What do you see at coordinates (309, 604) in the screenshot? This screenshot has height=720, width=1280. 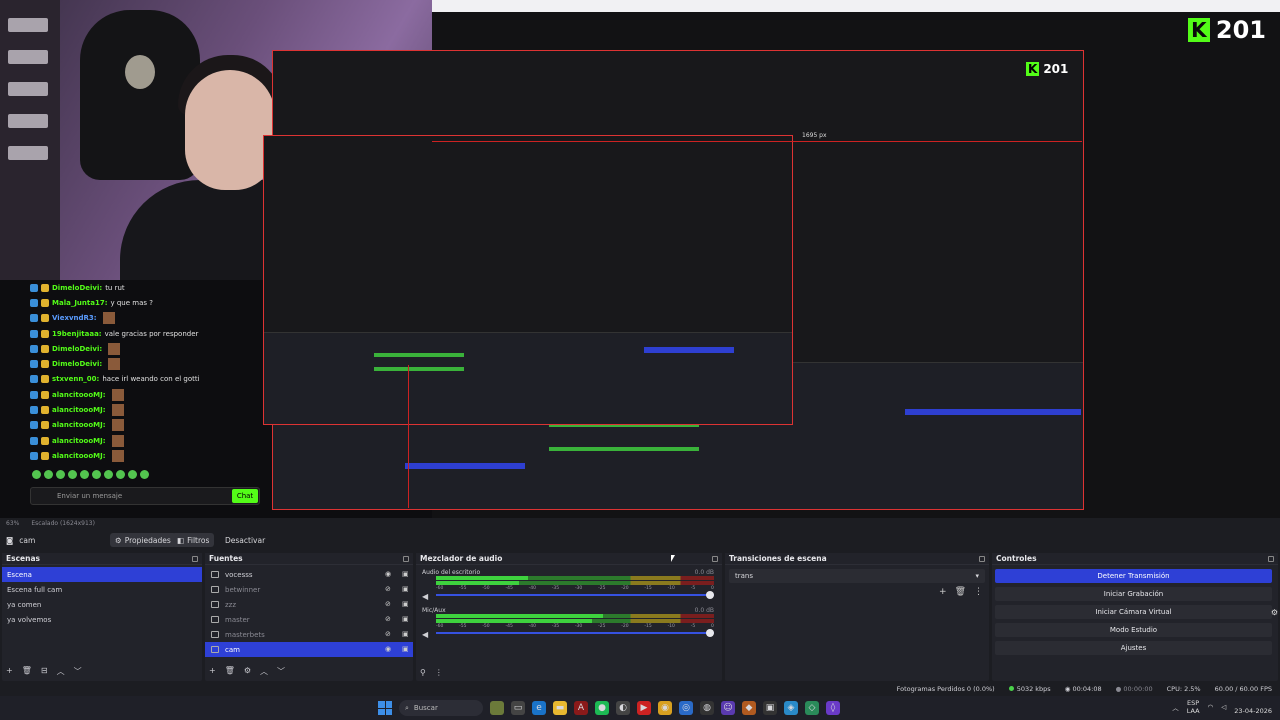 I see `source-item: zzz ⊘ ▣` at bounding box center [309, 604].